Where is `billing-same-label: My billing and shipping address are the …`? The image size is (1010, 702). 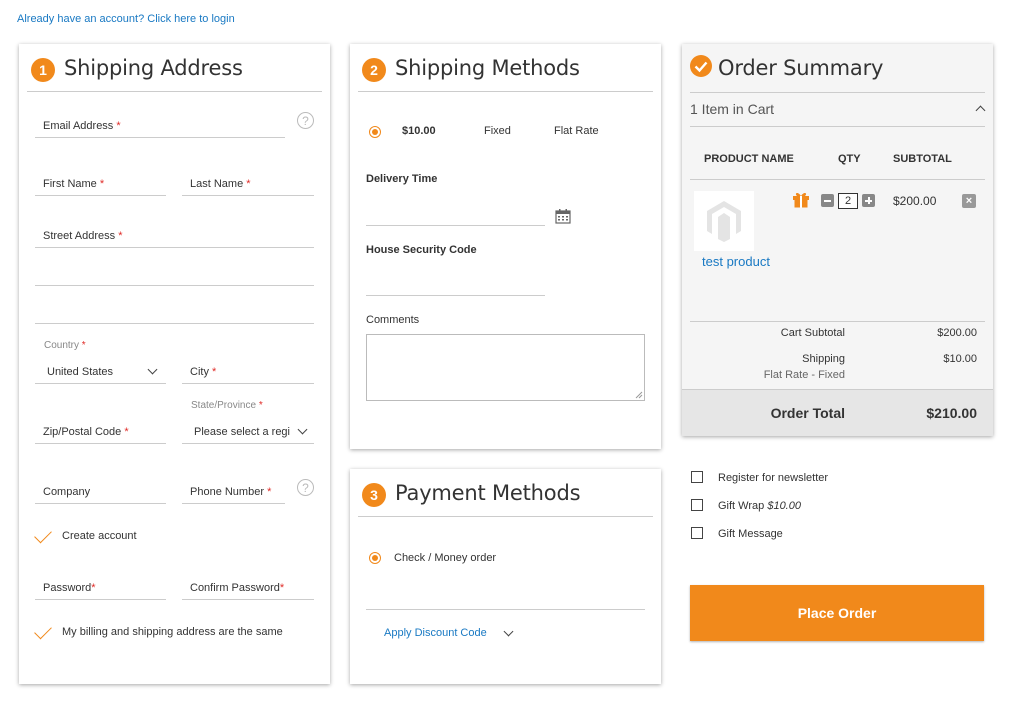
billing-same-label: My billing and shipping address are the … is located at coordinates (172, 632).